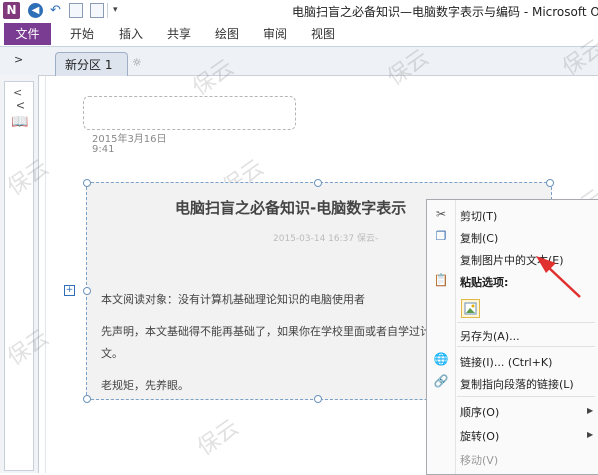 Image resolution: width=598 pixels, height=475 pixels. What do you see at coordinates (57, 10) in the screenshot?
I see `undo-icon: ↶` at bounding box center [57, 10].